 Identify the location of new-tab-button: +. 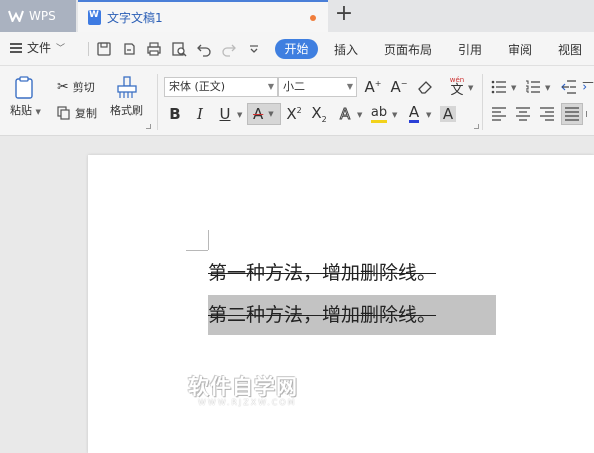
(344, 14).